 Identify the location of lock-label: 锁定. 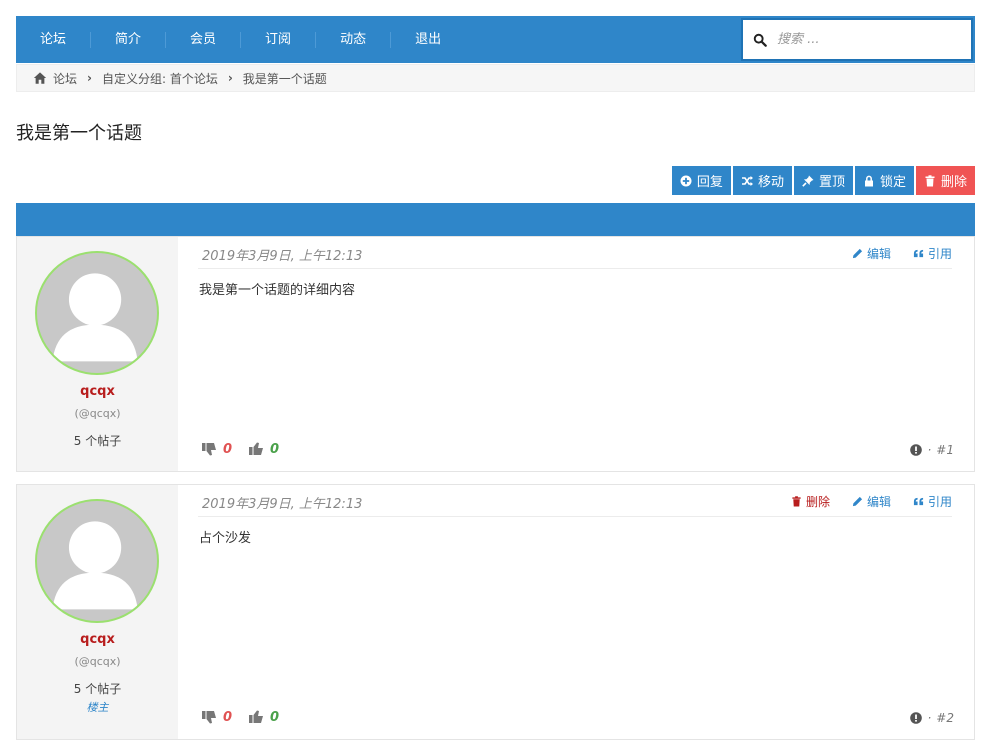
(892, 182).